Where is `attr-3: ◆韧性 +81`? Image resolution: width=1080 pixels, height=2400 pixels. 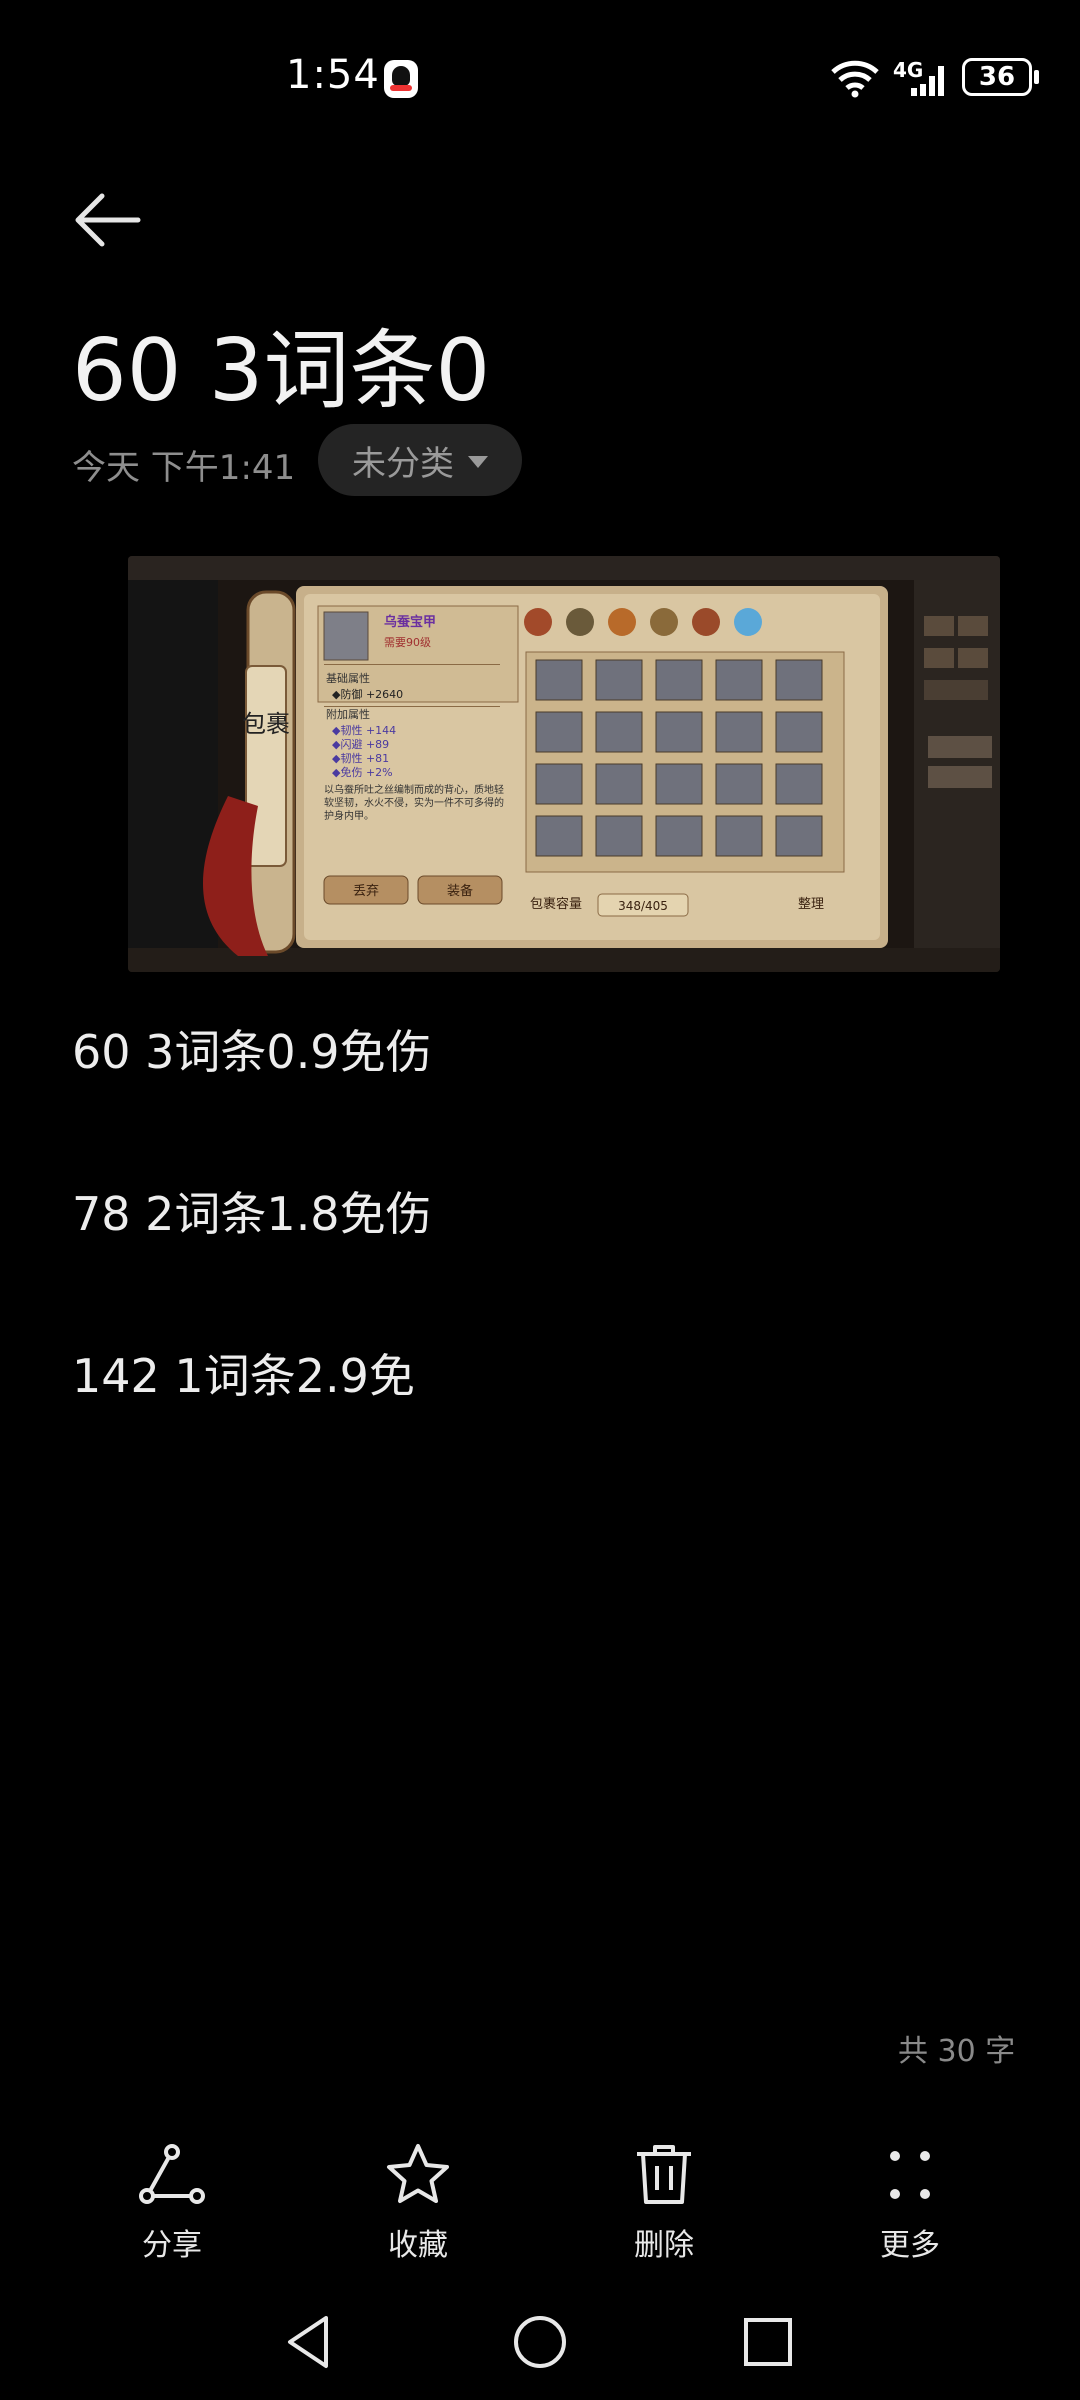 attr-3: ◆韧性 +81 is located at coordinates (360, 758).